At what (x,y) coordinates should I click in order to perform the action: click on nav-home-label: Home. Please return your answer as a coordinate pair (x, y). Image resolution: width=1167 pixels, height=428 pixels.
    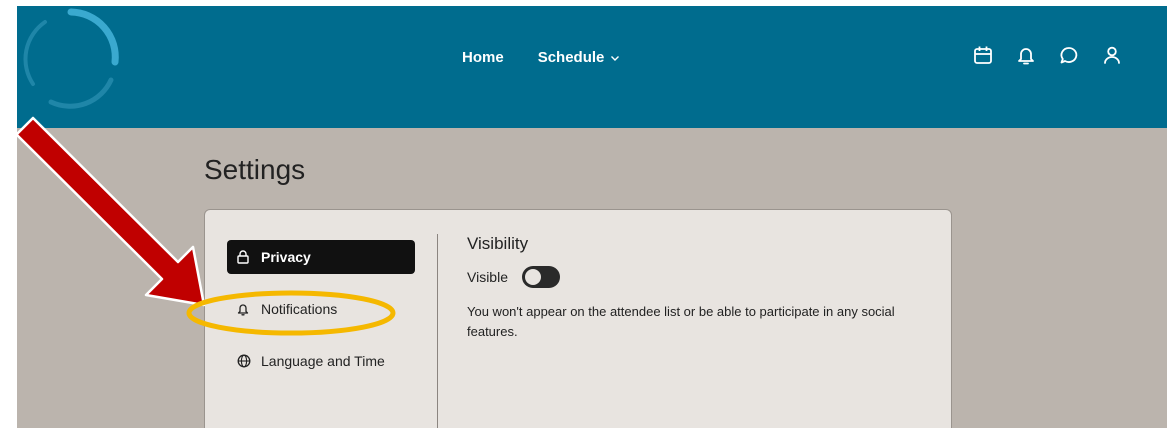
    Looking at the image, I should click on (483, 57).